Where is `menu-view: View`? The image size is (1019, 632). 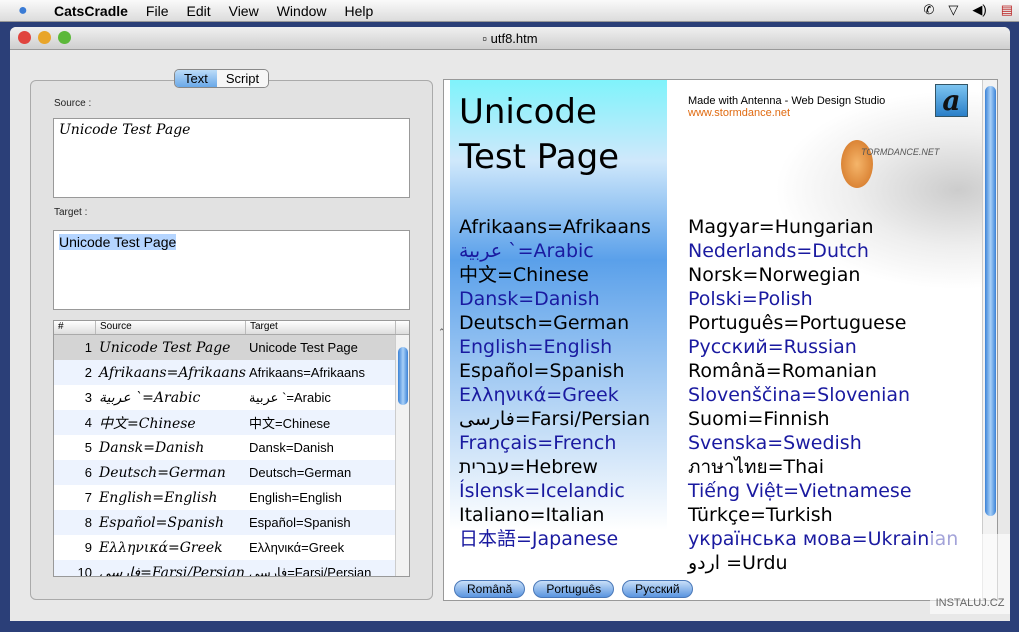 menu-view: View is located at coordinates (244, 11).